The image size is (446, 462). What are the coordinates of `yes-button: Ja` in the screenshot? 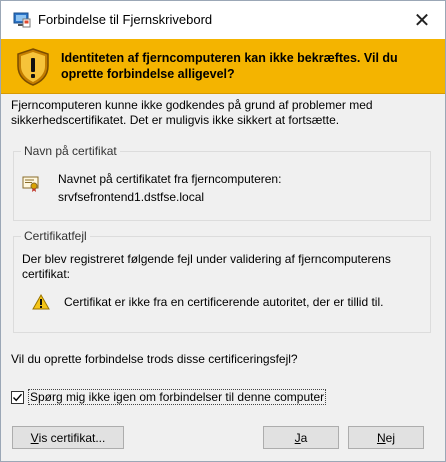 It's located at (301, 437).